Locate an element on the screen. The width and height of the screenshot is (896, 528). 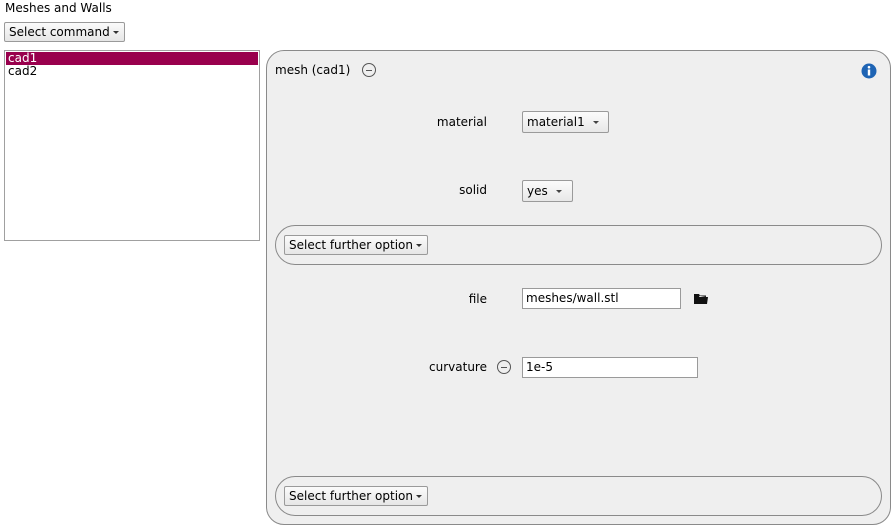
further-option-group-2: Select further option is located at coordinates (578, 496).